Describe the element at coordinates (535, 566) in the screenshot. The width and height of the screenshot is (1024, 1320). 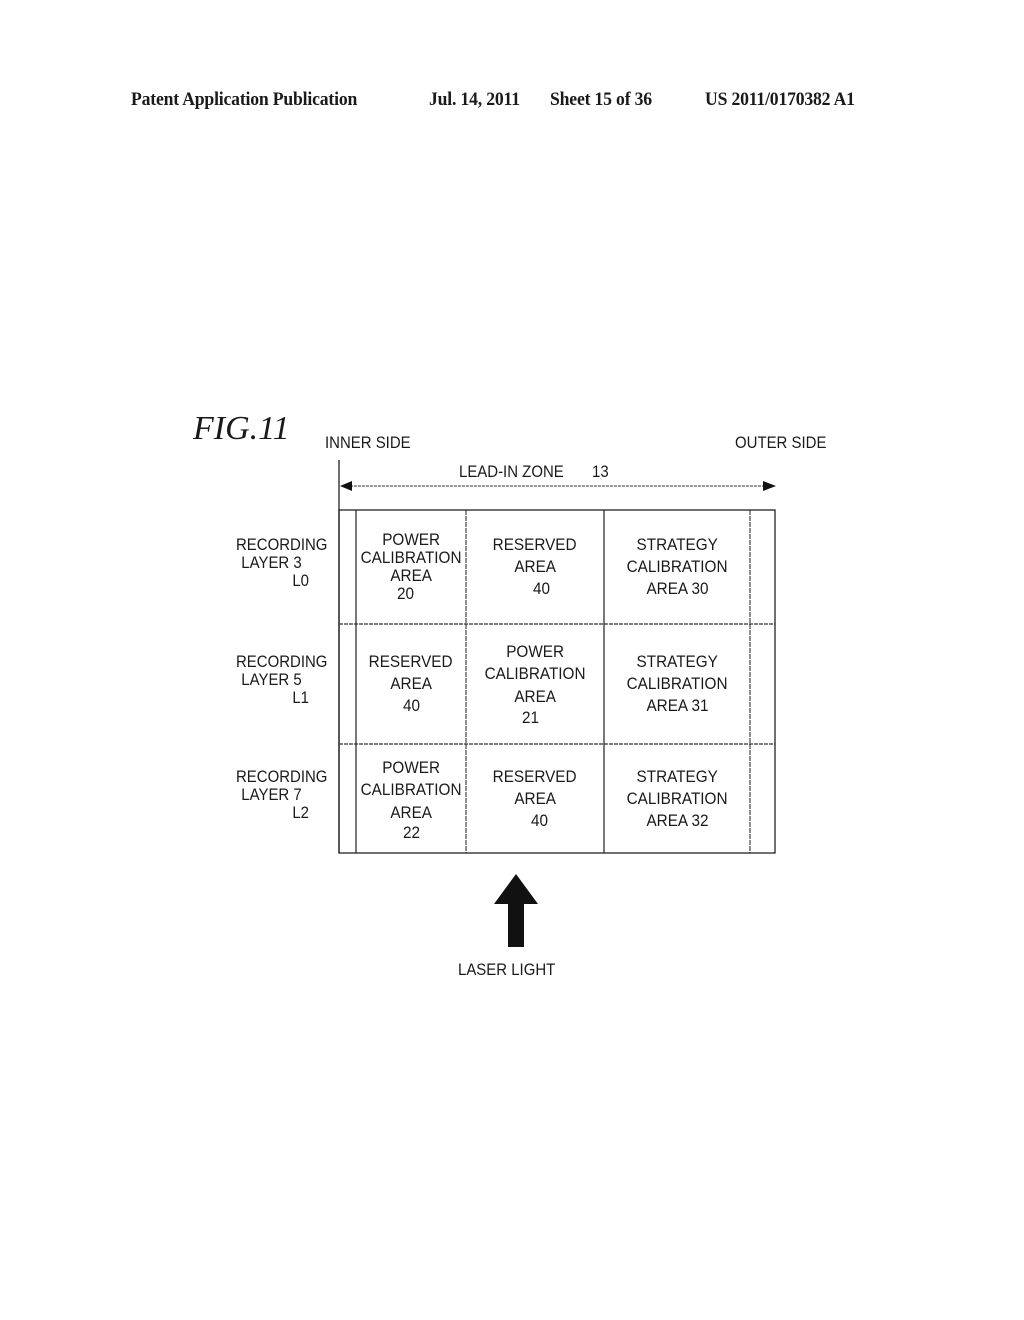
I see `cell-reserved-area-40-l0: RESERVED AREA 40` at that location.